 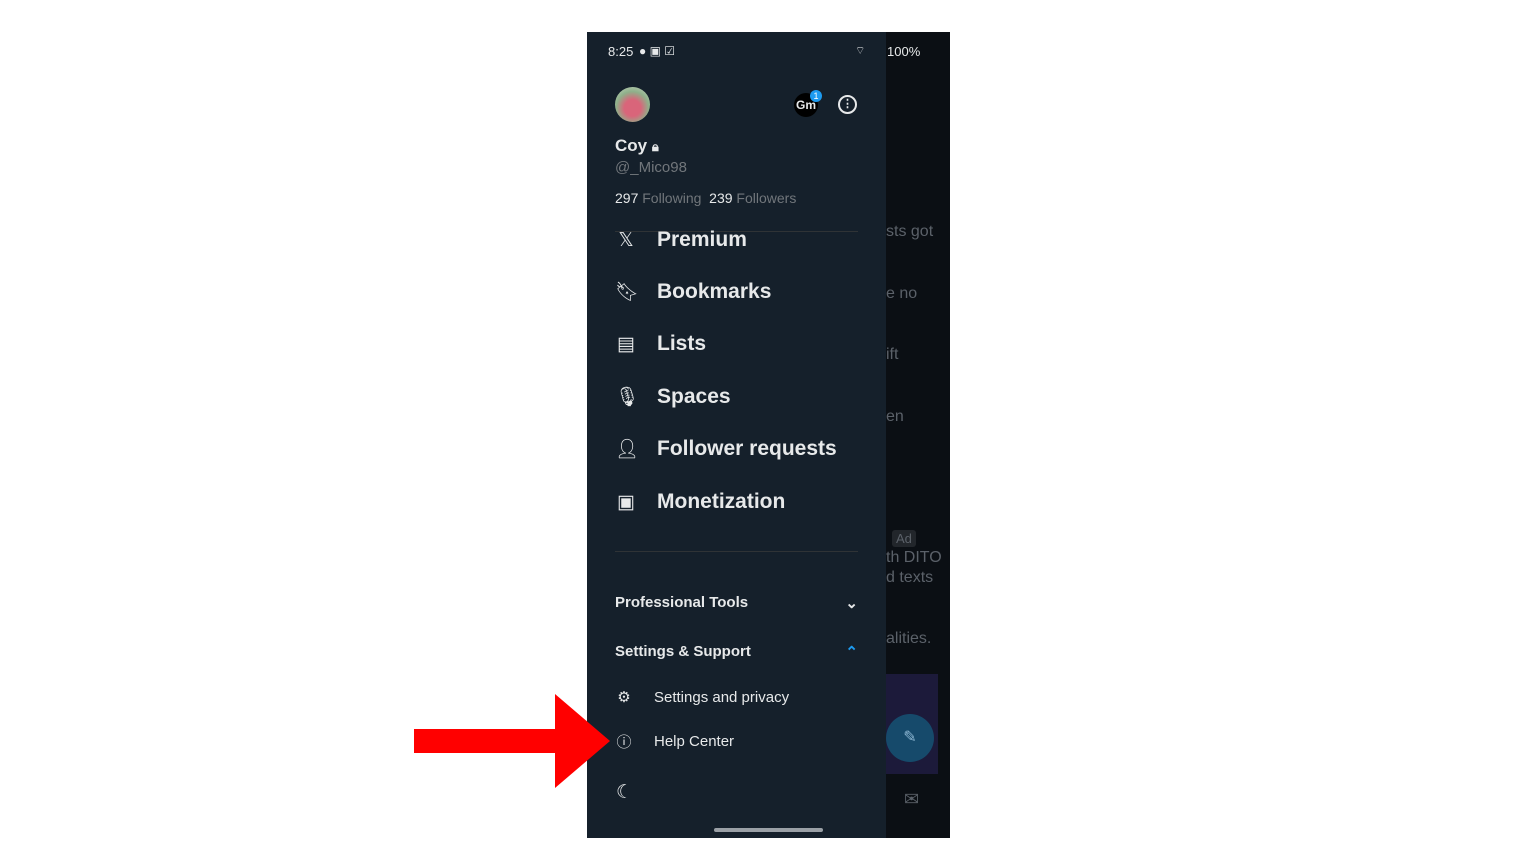 I want to click on arrow-shape, so click(x=512, y=741).